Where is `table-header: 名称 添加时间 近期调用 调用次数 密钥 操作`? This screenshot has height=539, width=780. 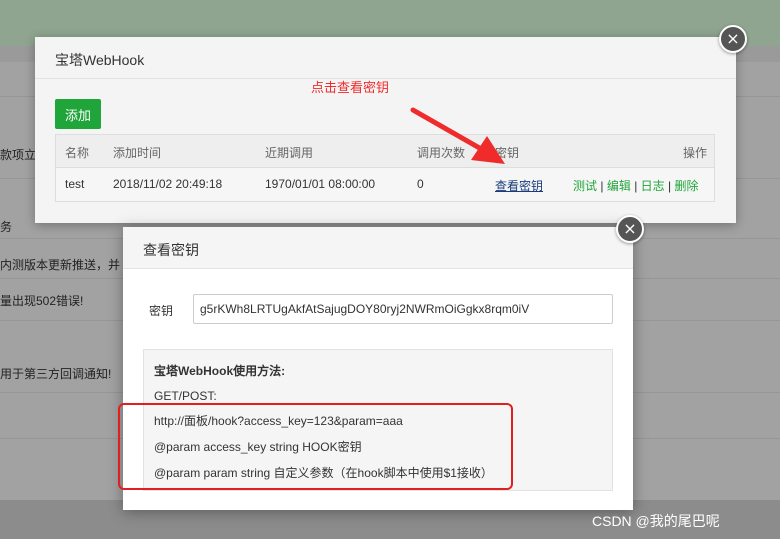
table-header: 名称 添加时间 近期调用 调用次数 密钥 操作 is located at coordinates (385, 151).